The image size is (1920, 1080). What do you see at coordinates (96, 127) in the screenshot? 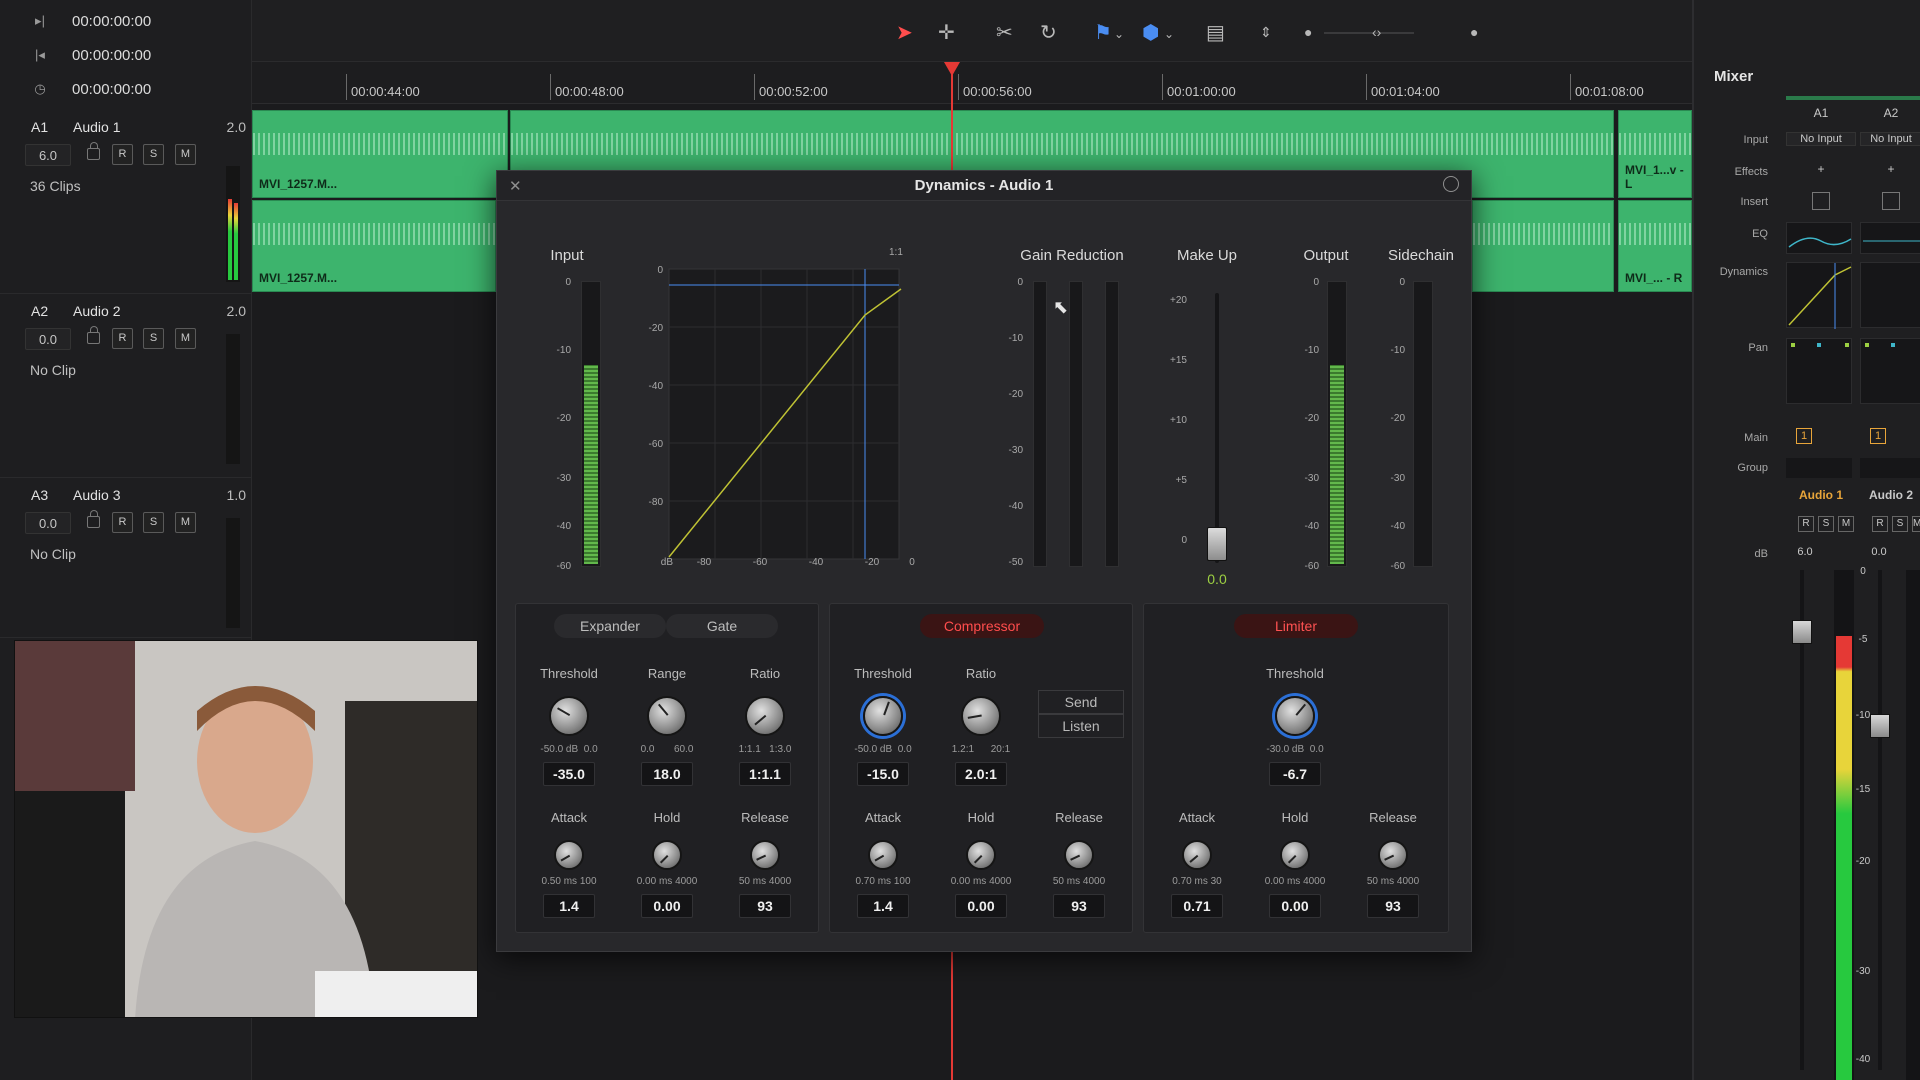
I see `track-name: Audio 1` at bounding box center [96, 127].